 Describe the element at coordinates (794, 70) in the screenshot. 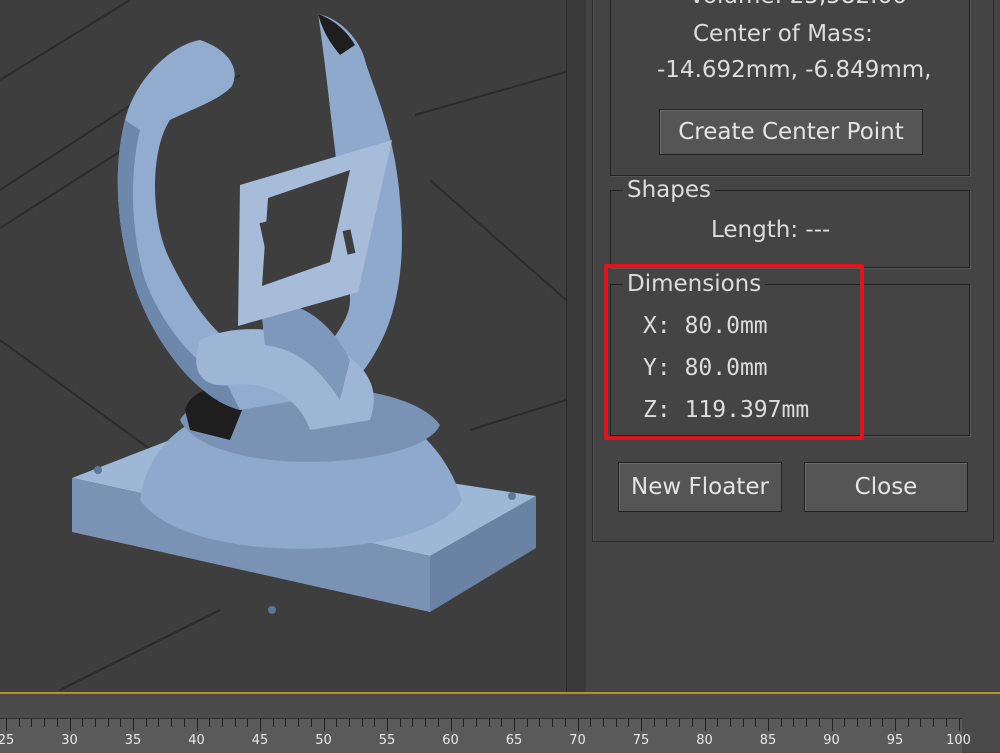

I see `center-of-mass-value: -14.692mm, -6.849mm,` at that location.